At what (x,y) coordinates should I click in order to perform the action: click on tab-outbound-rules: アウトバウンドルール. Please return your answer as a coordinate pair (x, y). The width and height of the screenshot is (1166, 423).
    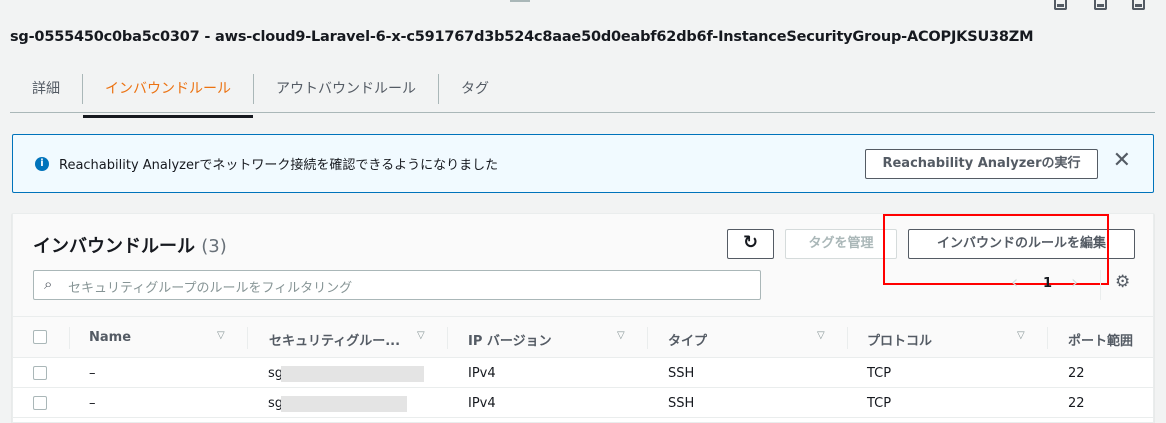
    Looking at the image, I should click on (345, 89).